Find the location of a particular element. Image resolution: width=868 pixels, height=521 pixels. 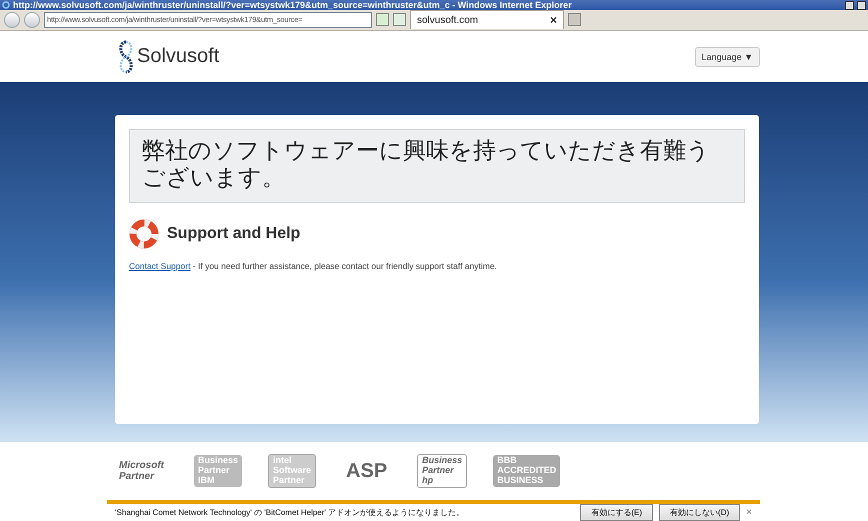

partner-logo: Microsoft Partner is located at coordinates (142, 471).